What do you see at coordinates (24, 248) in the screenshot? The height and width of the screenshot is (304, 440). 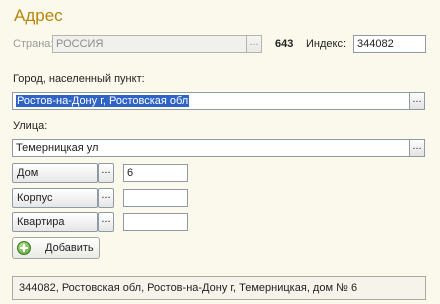 I see `add-icon` at bounding box center [24, 248].